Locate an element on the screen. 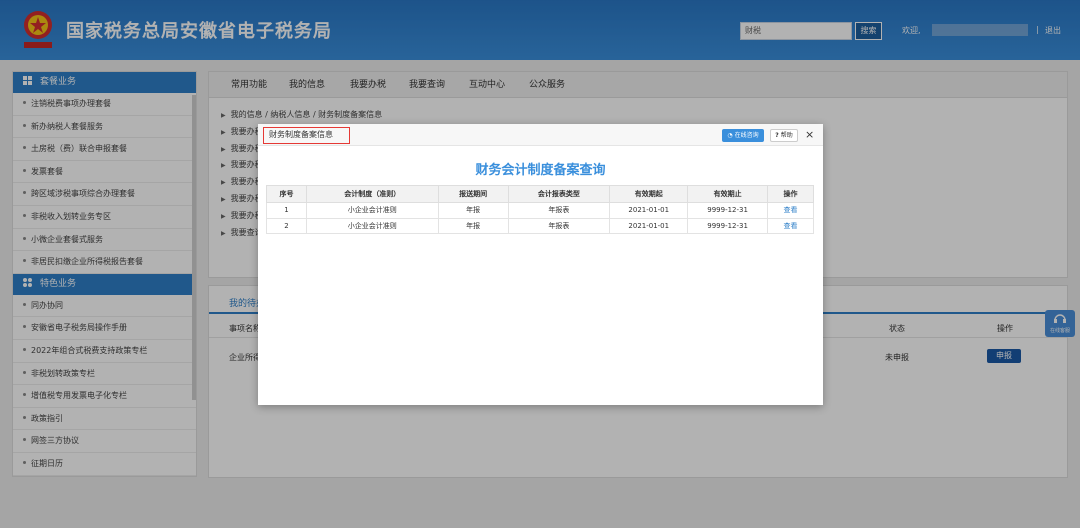 The height and width of the screenshot is (528, 1080). col-report-type: 会计报表类型 is located at coordinates (559, 194).